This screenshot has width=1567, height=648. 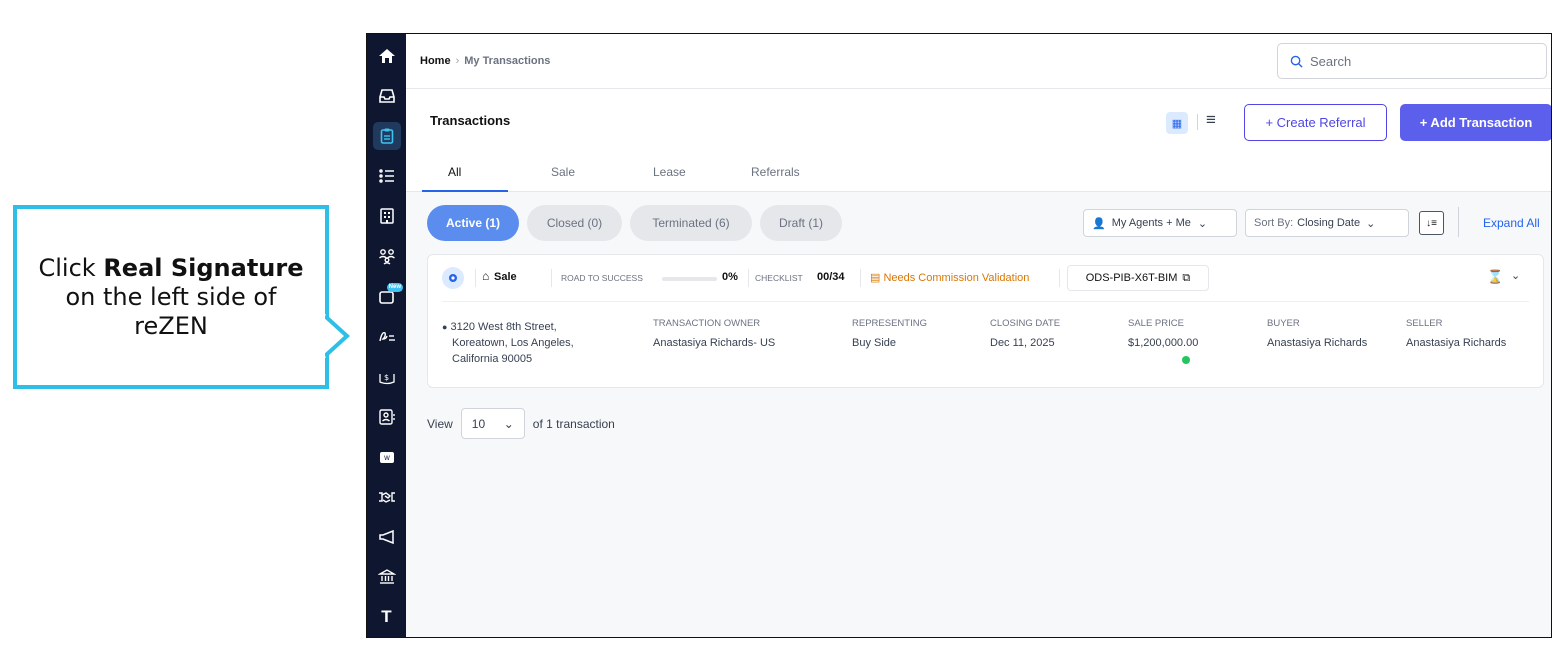 I want to click on sale-price-value: $1,200,000.00, so click(x=1163, y=343).